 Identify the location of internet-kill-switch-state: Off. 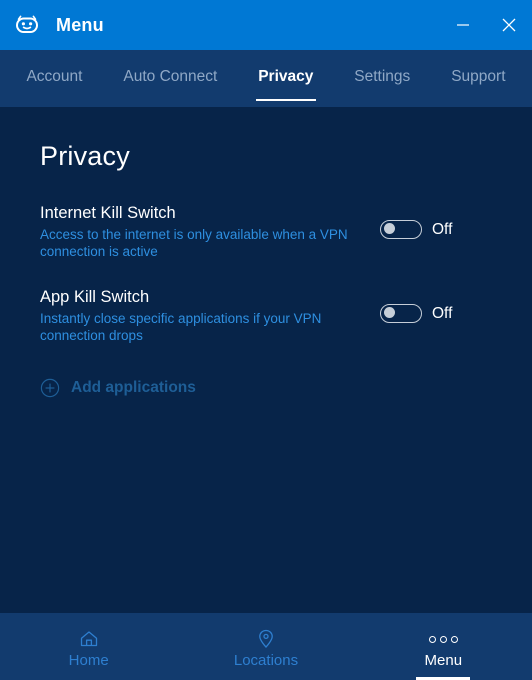
(442, 229).